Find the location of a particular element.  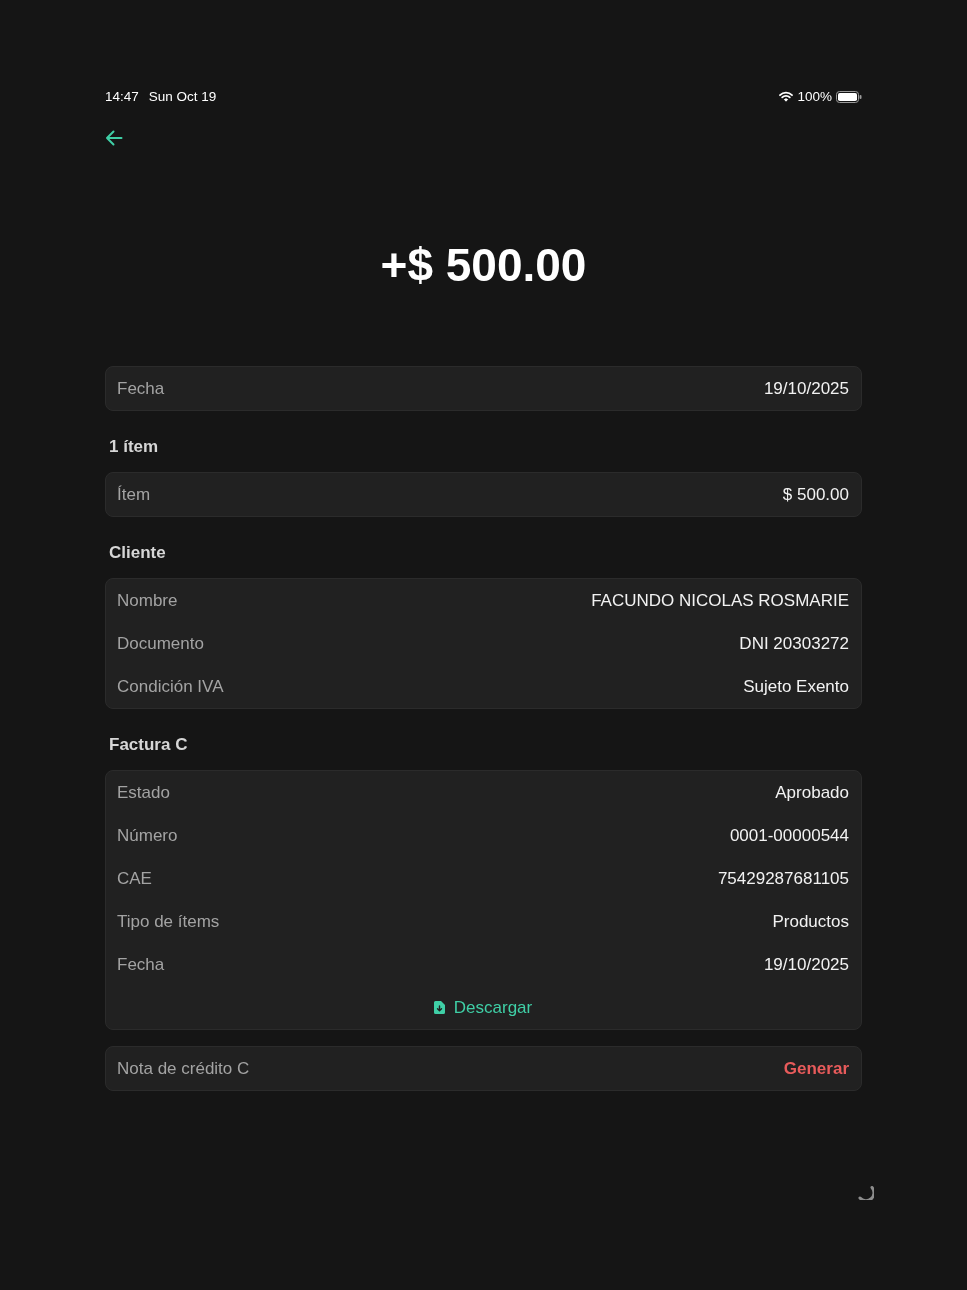

battery-percentage: 100% is located at coordinates (814, 96).